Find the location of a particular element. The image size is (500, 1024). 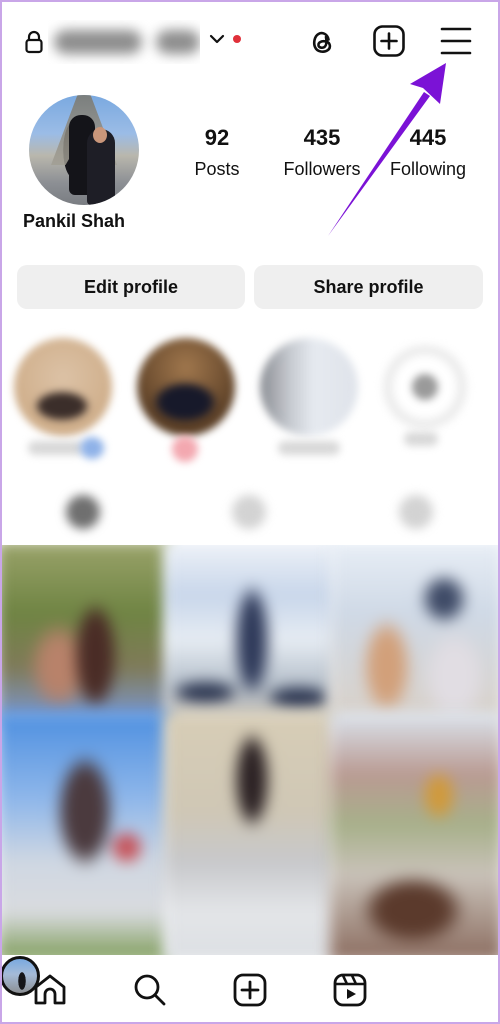

display-name: Pankil Shah is located at coordinates (74, 221).